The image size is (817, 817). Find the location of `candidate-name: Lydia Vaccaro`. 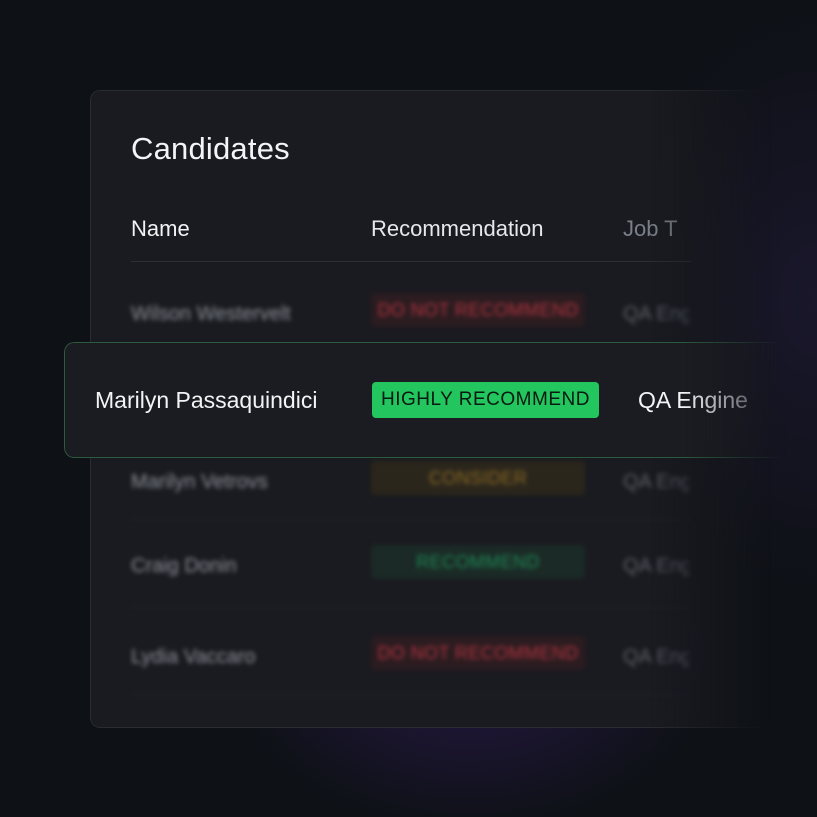

candidate-name: Lydia Vaccaro is located at coordinates (193, 657).